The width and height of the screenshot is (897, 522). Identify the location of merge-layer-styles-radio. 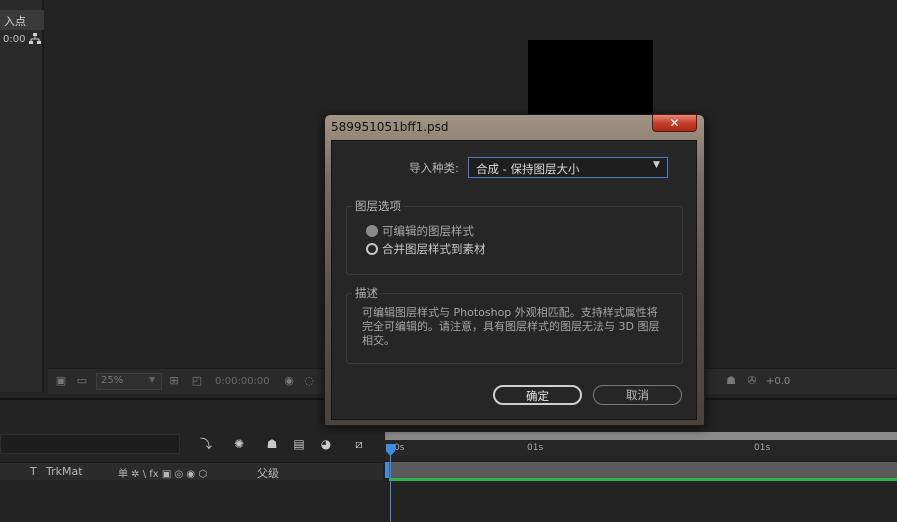
(372, 249).